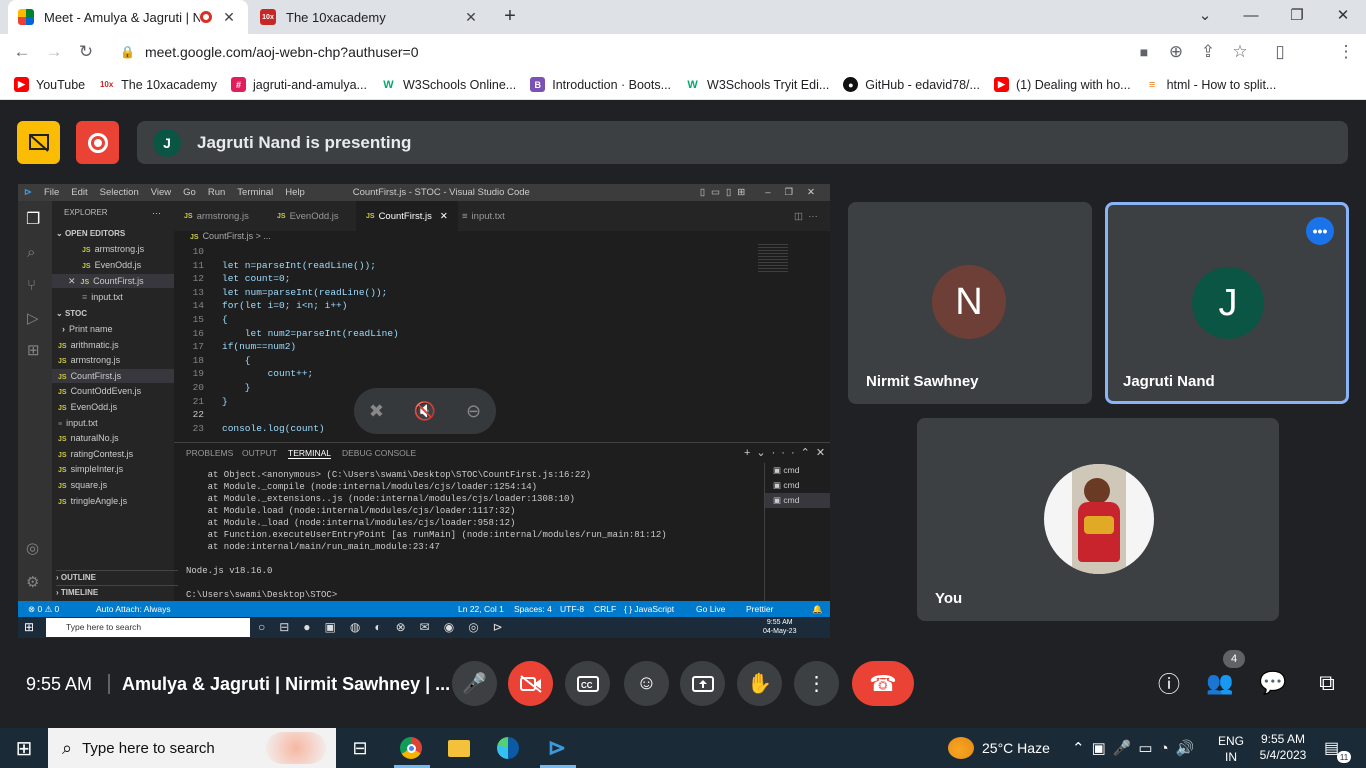 The image size is (1366, 768). I want to click on editor-tab: JS armstrong.js, so click(216, 216).